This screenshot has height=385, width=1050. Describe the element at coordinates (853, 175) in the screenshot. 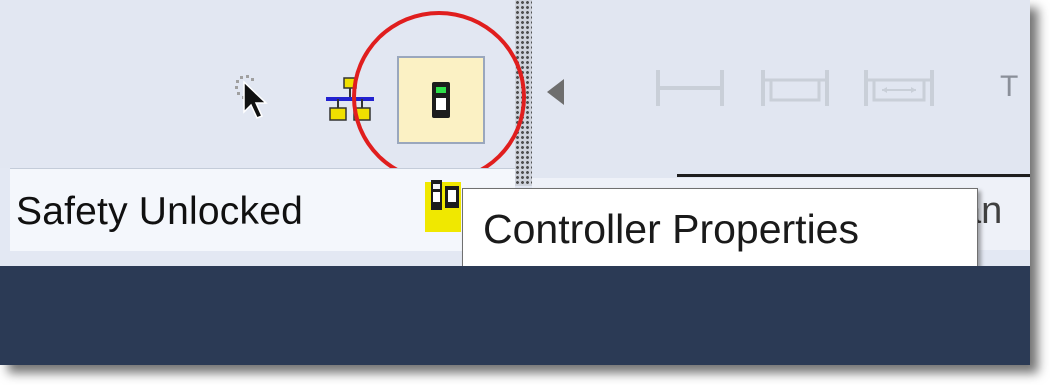

I see `toolbar-underline` at that location.